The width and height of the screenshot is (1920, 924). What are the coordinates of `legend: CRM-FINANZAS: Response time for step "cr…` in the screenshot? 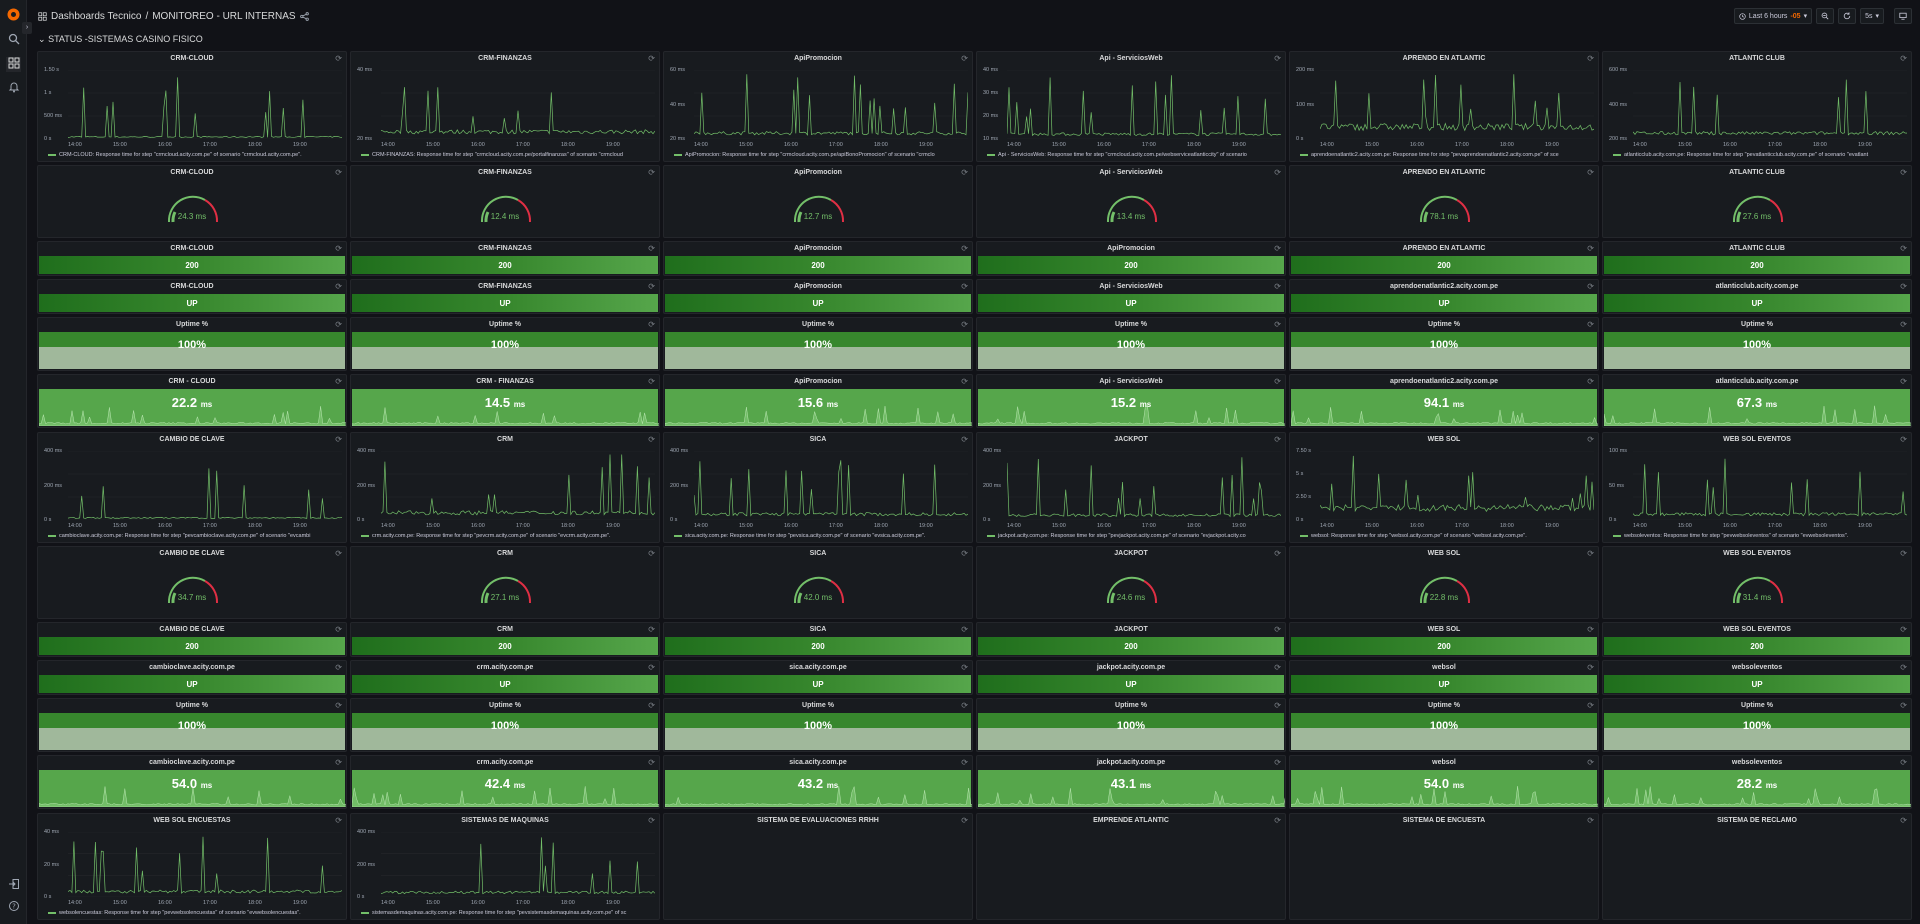 It's located at (508, 155).